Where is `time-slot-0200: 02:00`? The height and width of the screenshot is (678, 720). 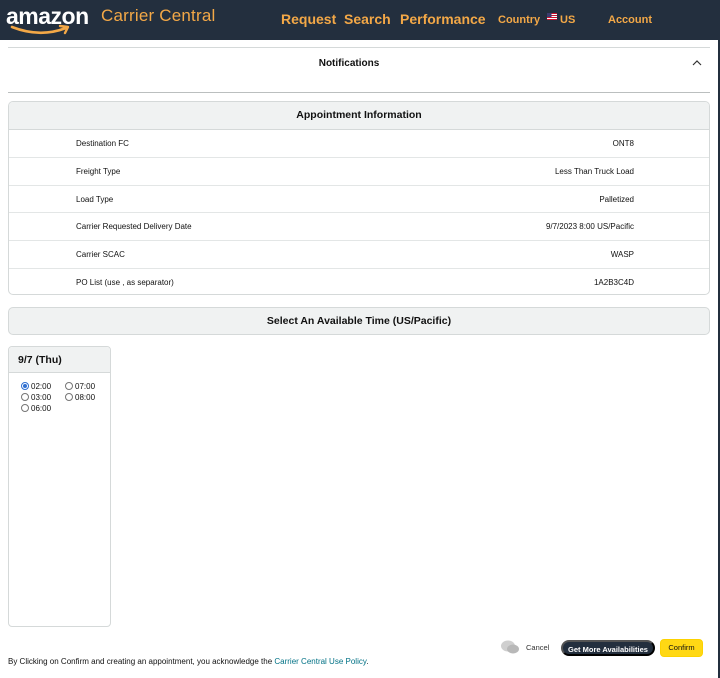
time-slot-0200: 02:00 is located at coordinates (36, 387).